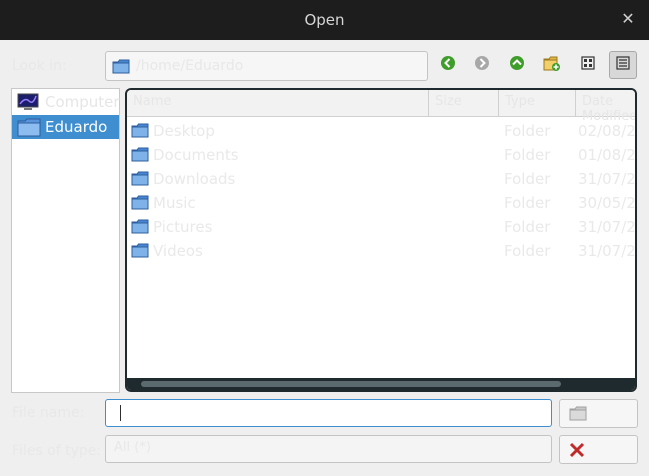 The width and height of the screenshot is (649, 476). What do you see at coordinates (184, 131) in the screenshot?
I see `file-name: Desktop` at bounding box center [184, 131].